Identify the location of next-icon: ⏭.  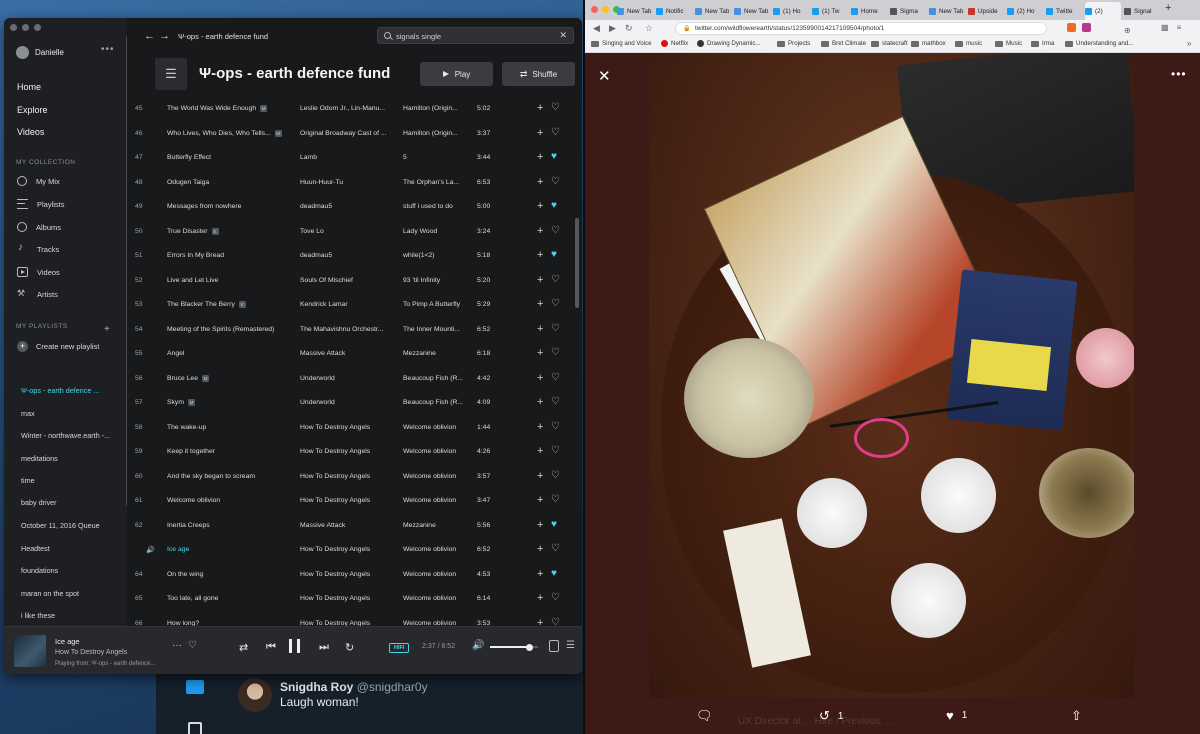
(324, 647).